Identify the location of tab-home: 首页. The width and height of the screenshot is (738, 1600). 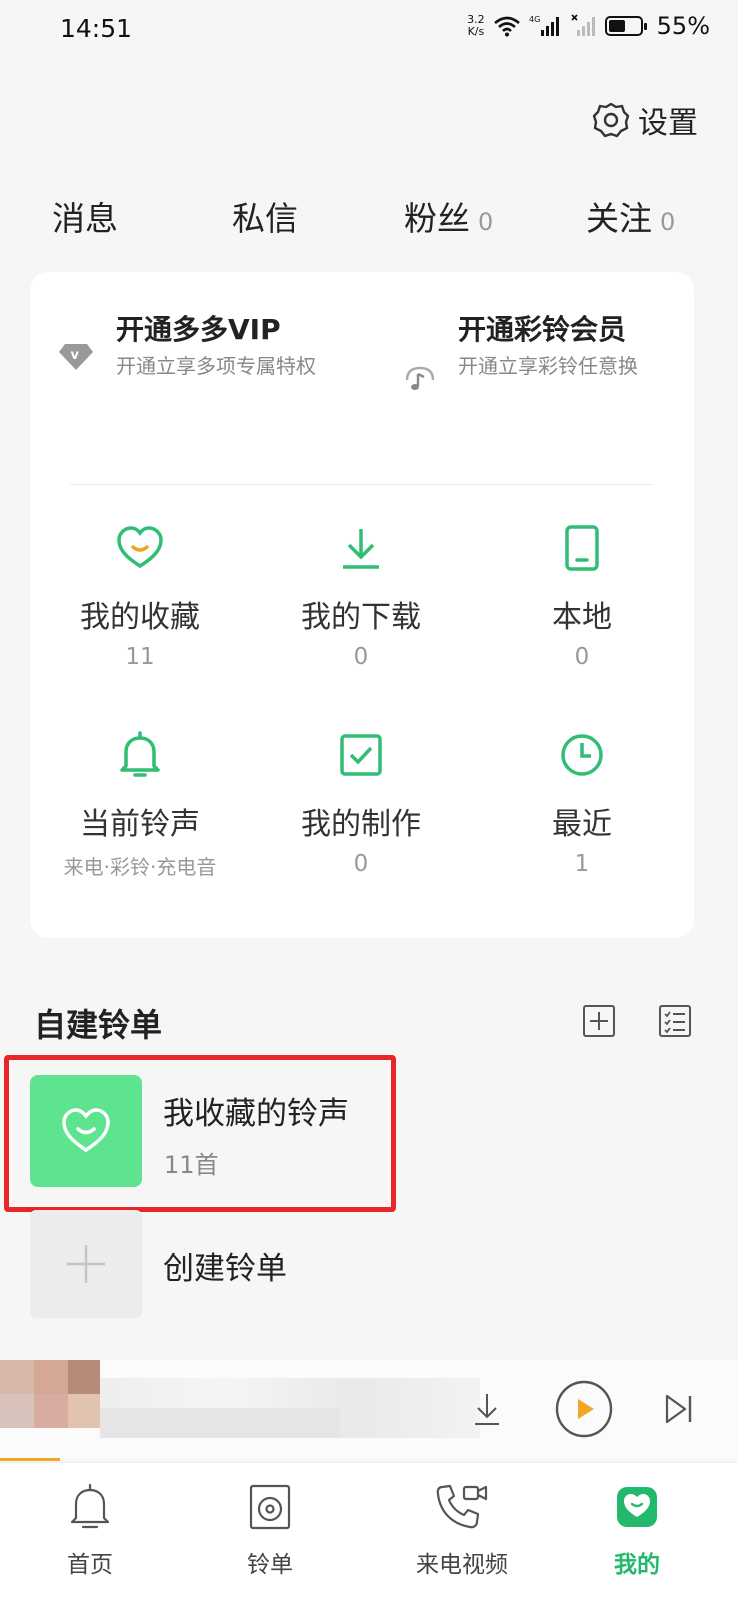
(90, 1529).